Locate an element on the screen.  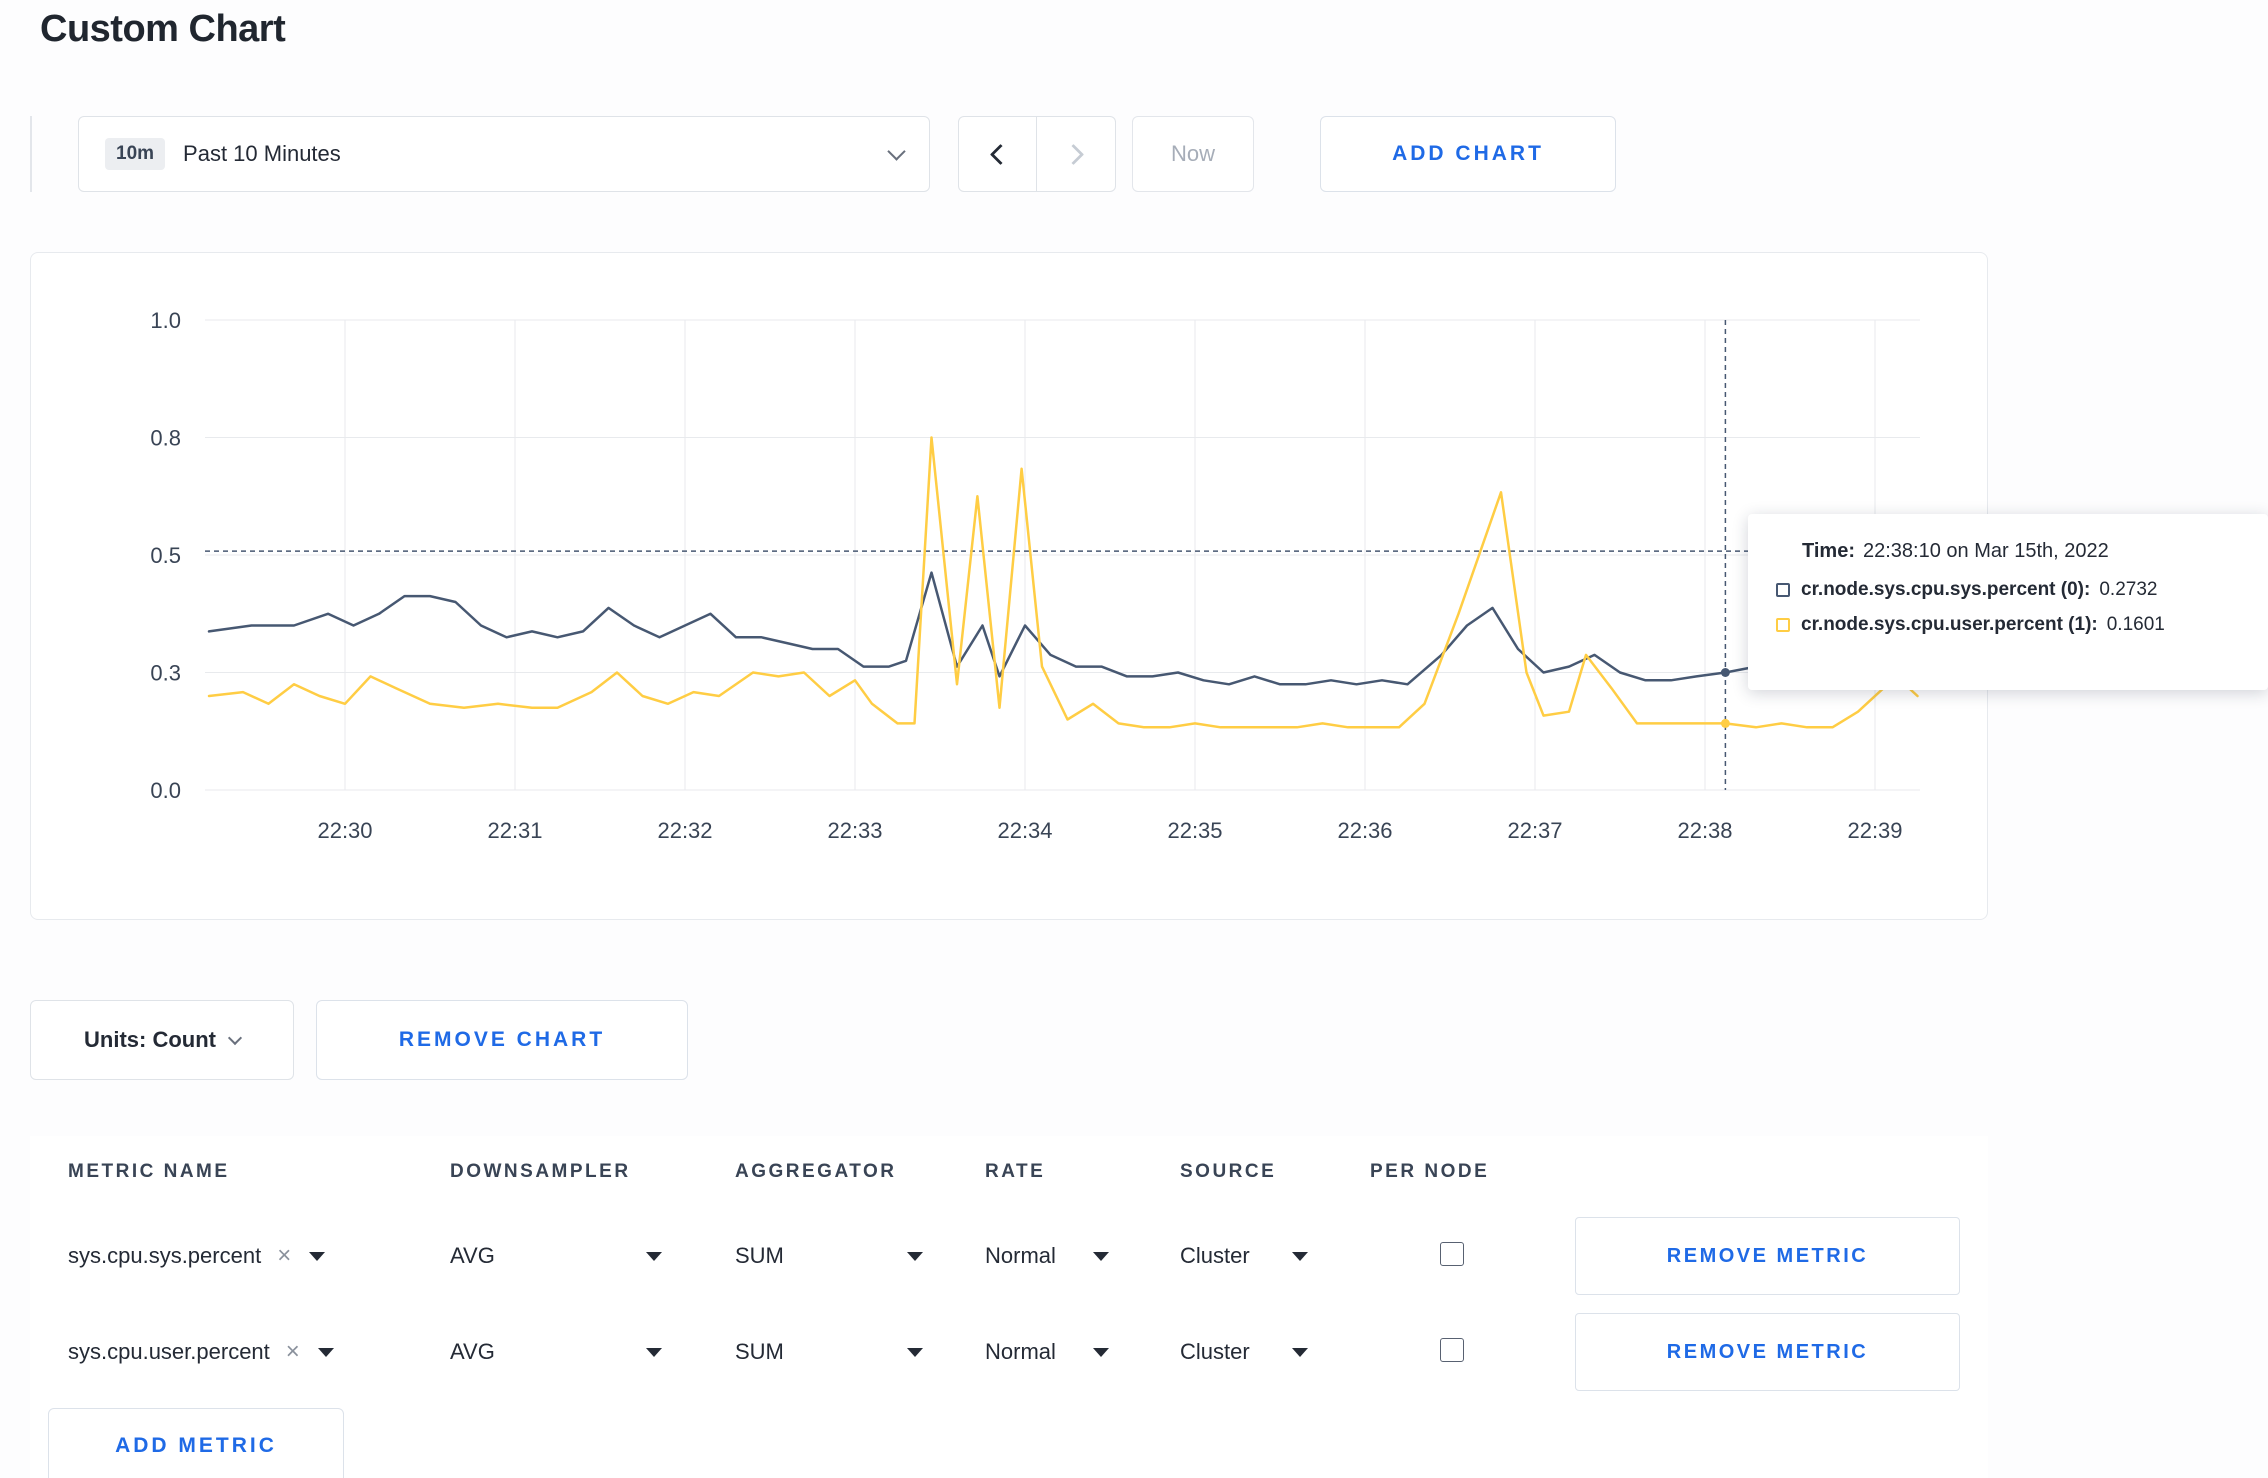
header-rate: RATE is located at coordinates (1015, 1171).